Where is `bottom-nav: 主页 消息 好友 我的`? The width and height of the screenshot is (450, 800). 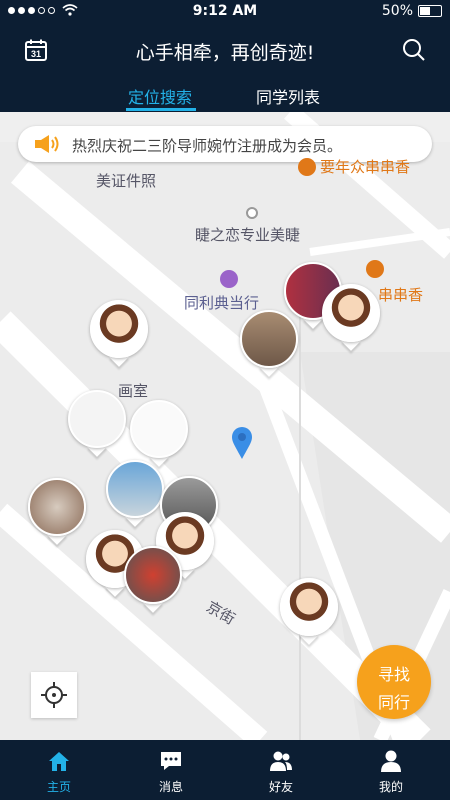 bottom-nav: 主页 消息 好友 我的 is located at coordinates (225, 770).